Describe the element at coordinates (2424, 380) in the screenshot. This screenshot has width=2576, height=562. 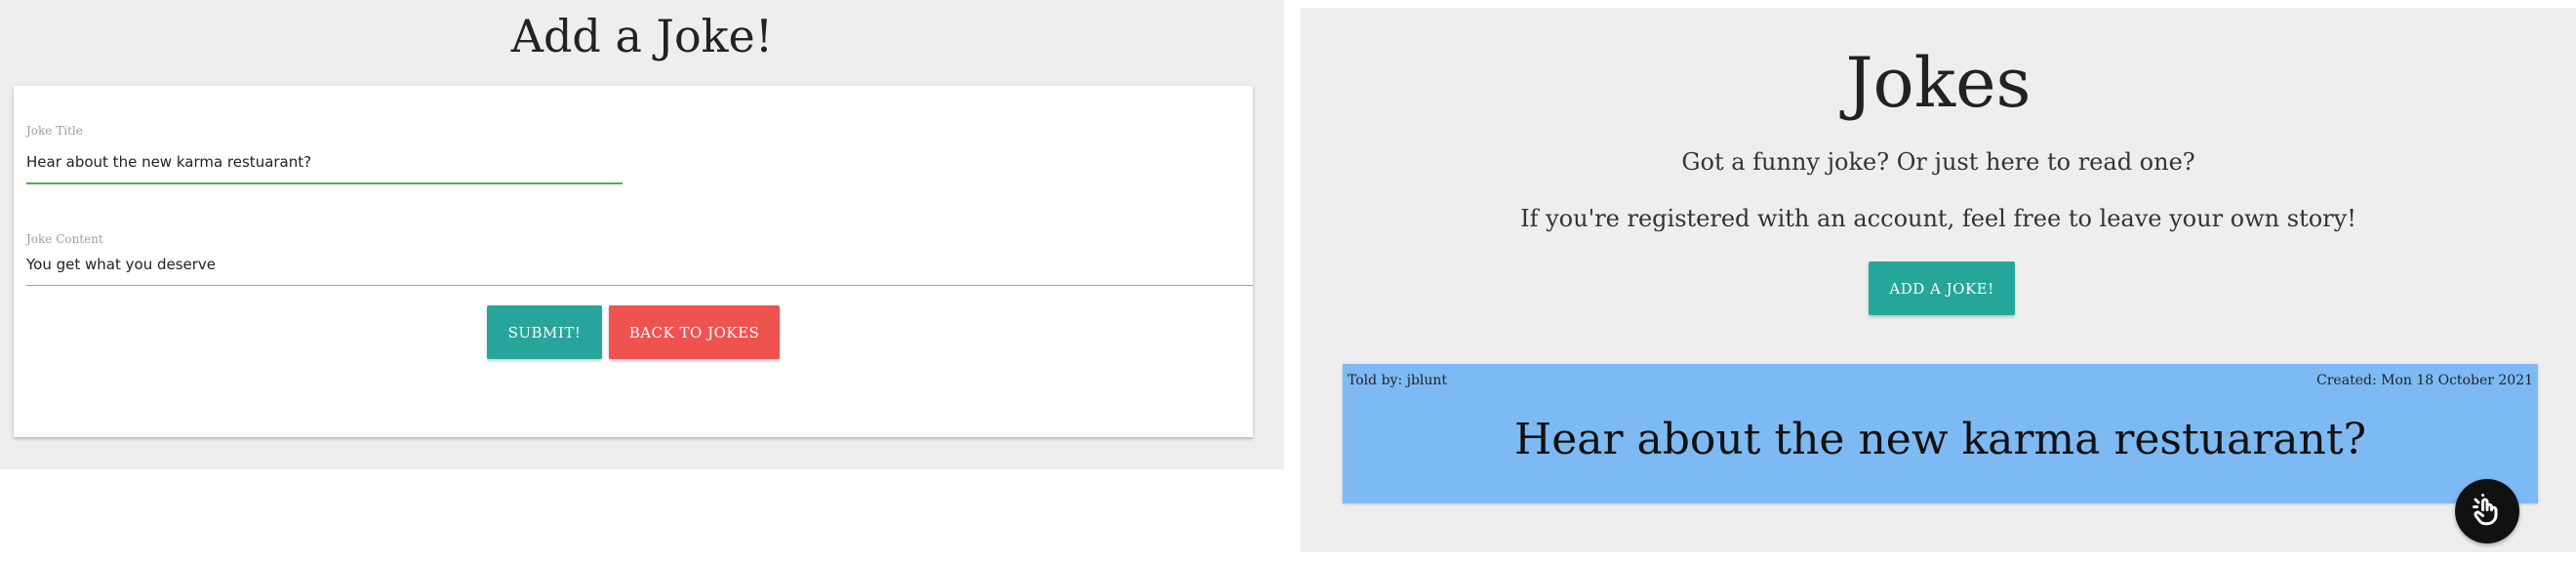
I see `joke-created-date: Created: Mon 18 October 2021` at that location.